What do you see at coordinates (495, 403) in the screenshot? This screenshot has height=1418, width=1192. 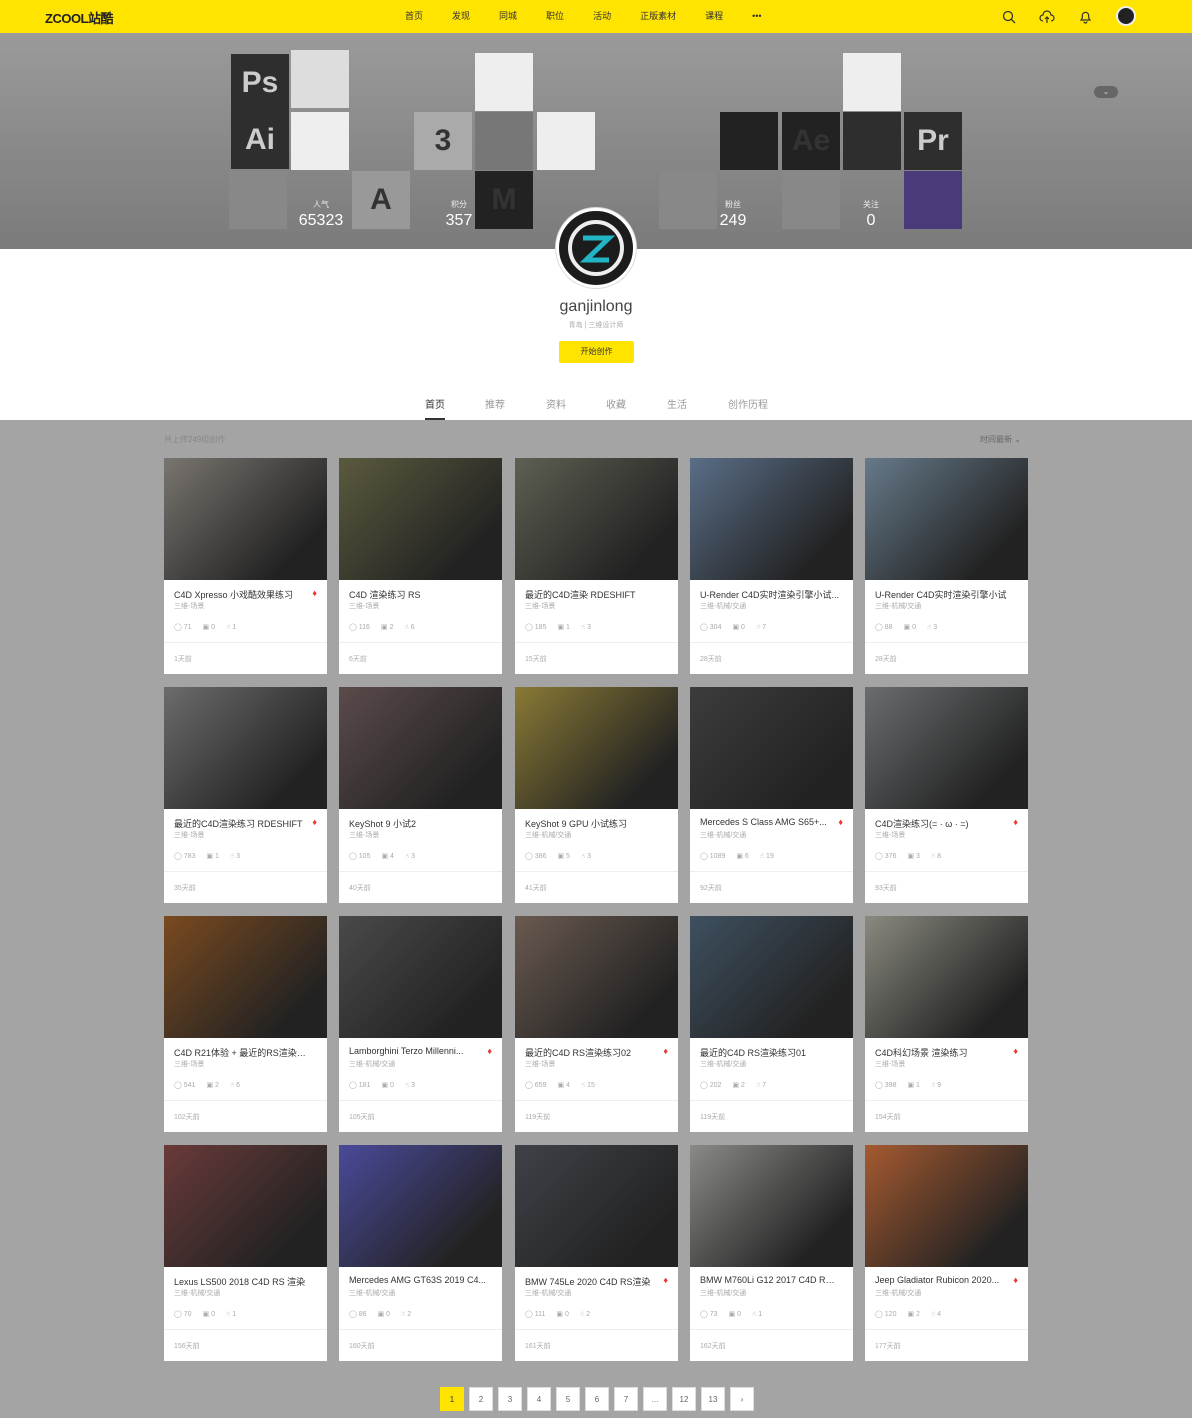 I see `tab-1: 推荐` at bounding box center [495, 403].